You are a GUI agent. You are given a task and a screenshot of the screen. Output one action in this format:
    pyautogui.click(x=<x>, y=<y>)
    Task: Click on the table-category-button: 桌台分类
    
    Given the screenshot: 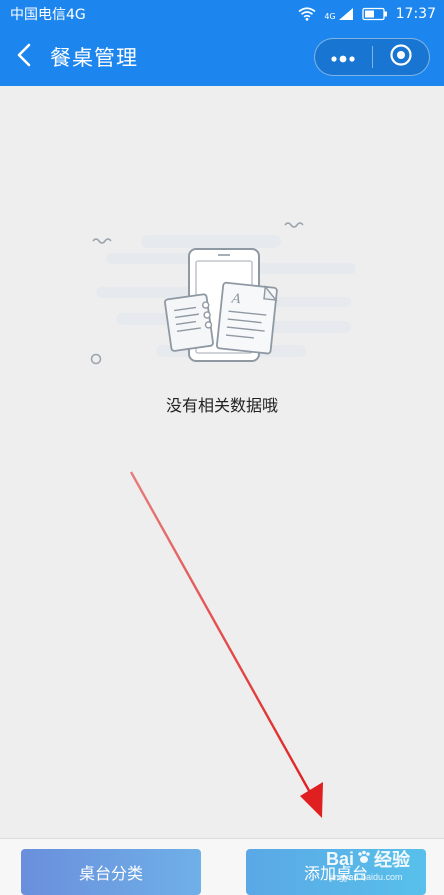 What is the action you would take?
    pyautogui.click(x=111, y=872)
    